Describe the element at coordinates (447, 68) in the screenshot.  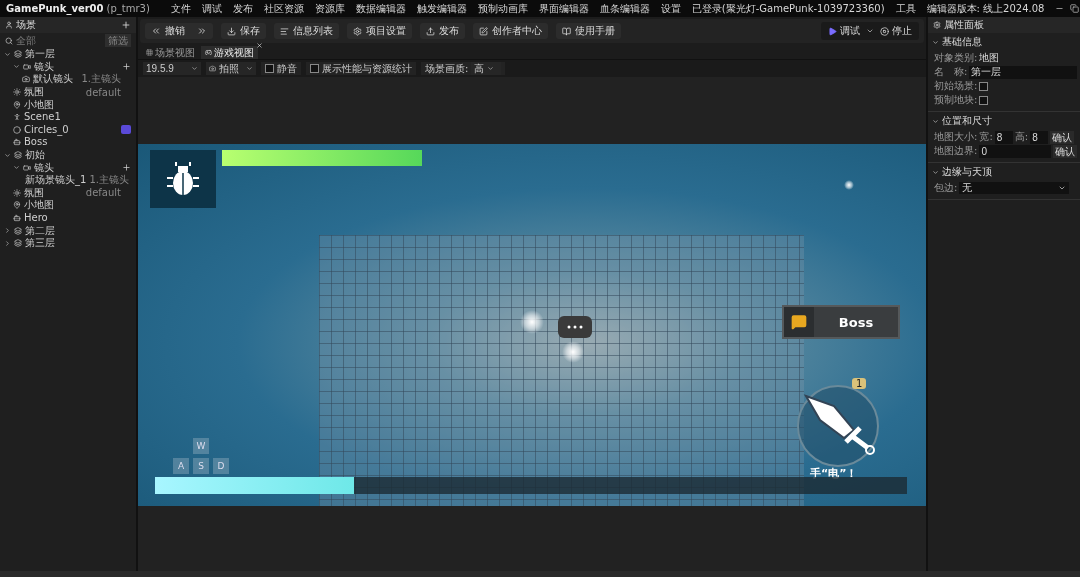
I see `quality-label: 场景画质:` at that location.